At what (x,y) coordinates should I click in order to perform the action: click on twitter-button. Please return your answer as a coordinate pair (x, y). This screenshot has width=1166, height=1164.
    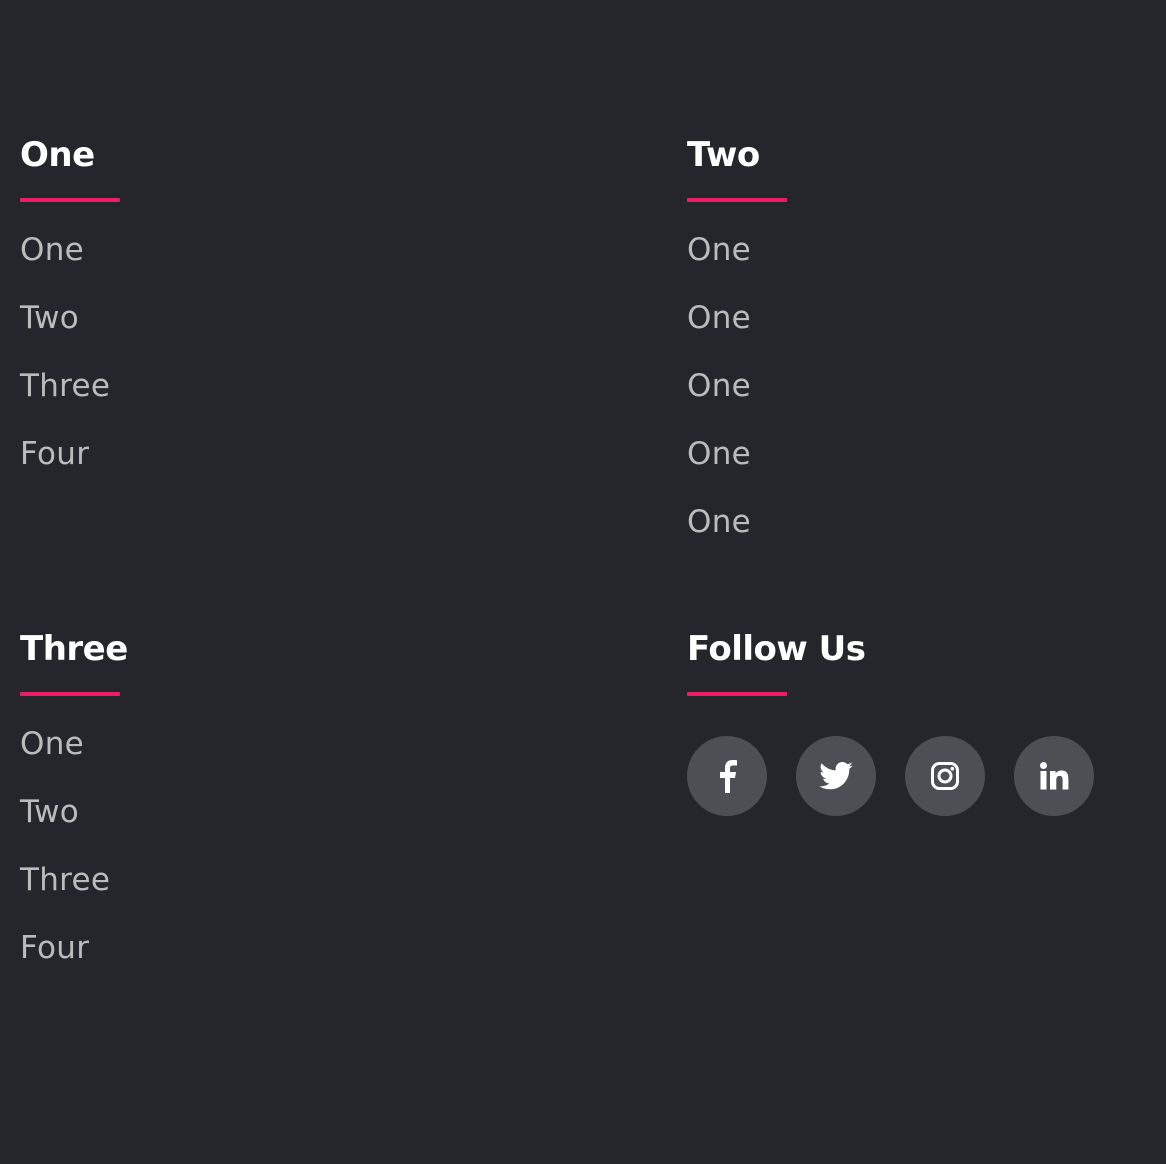
    Looking at the image, I should click on (836, 776).